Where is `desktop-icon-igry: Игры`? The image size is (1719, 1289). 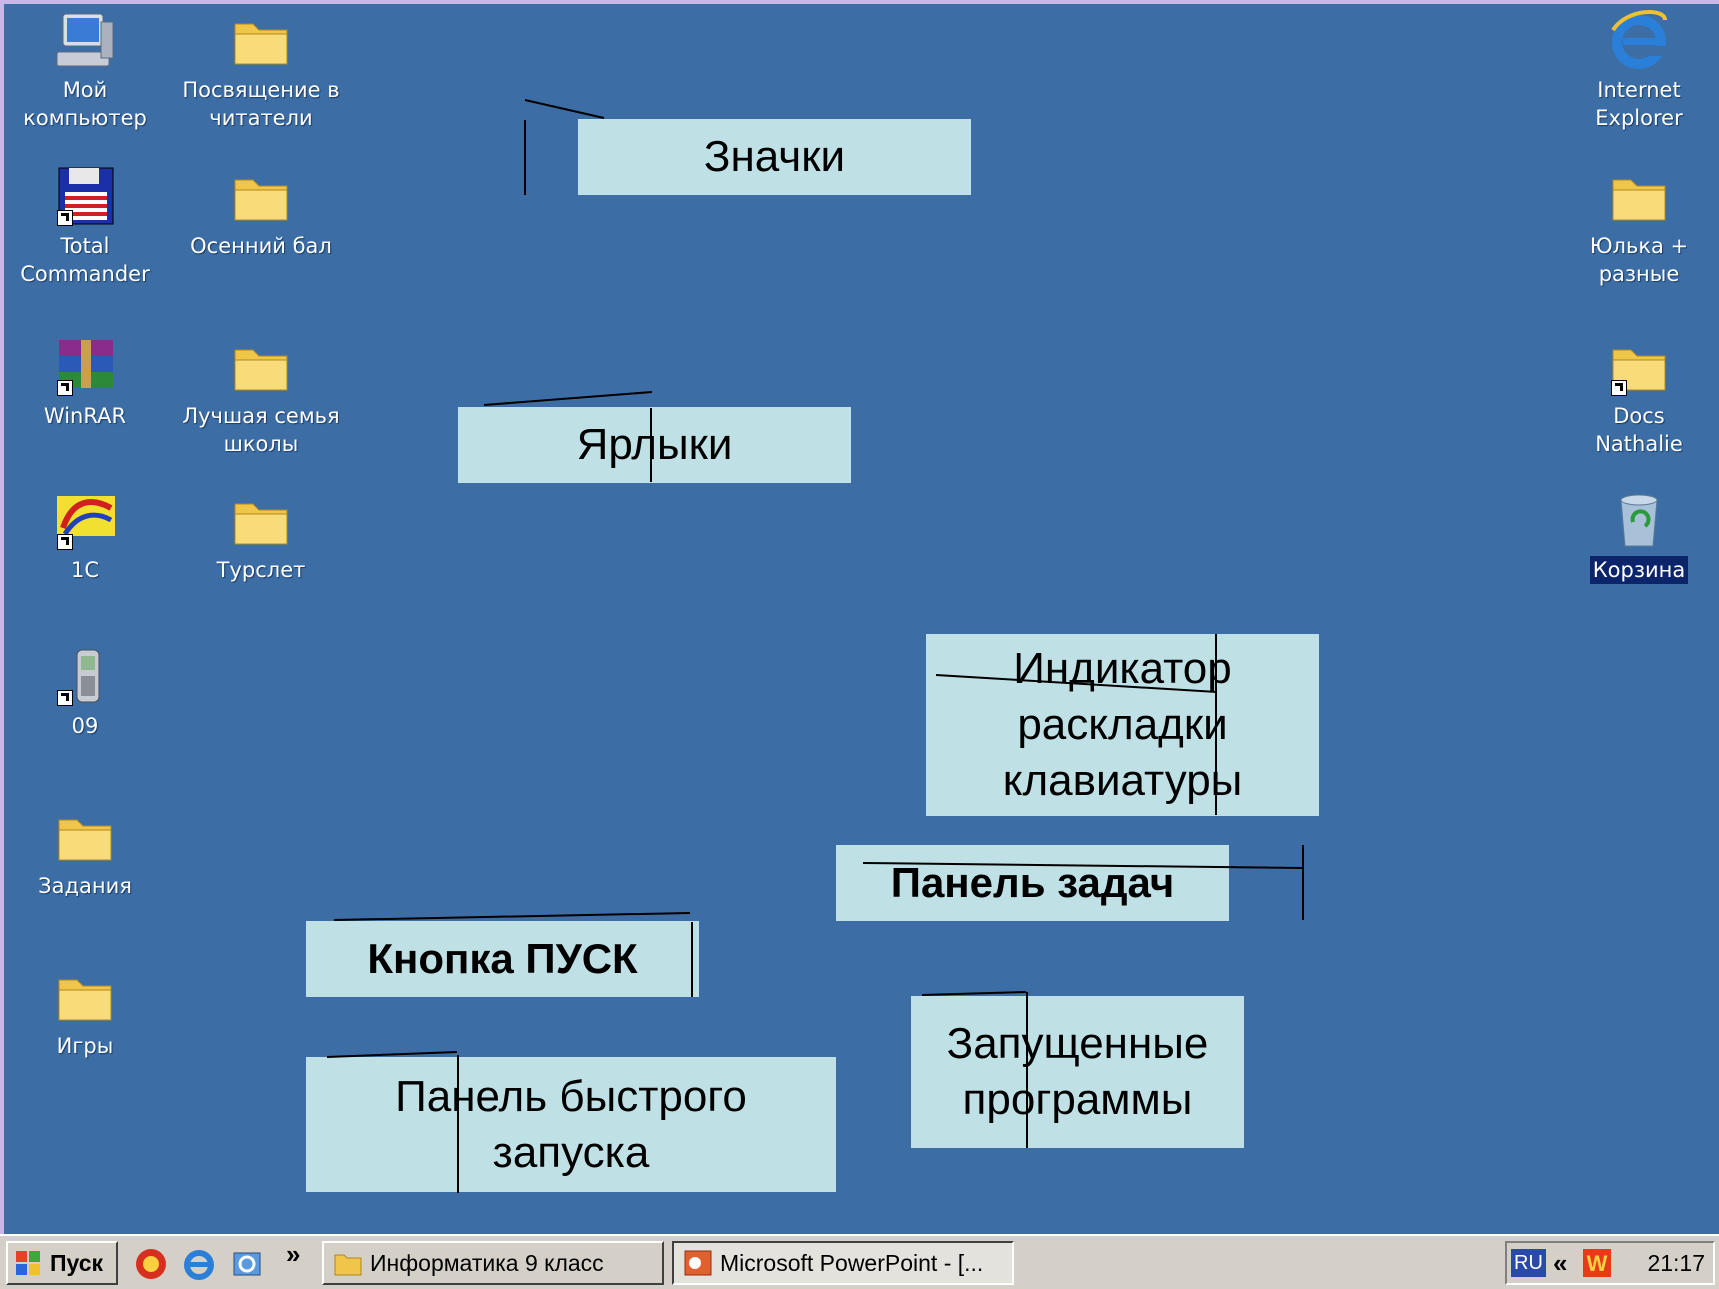 desktop-icon-igry: Игры is located at coordinates (85, 1012).